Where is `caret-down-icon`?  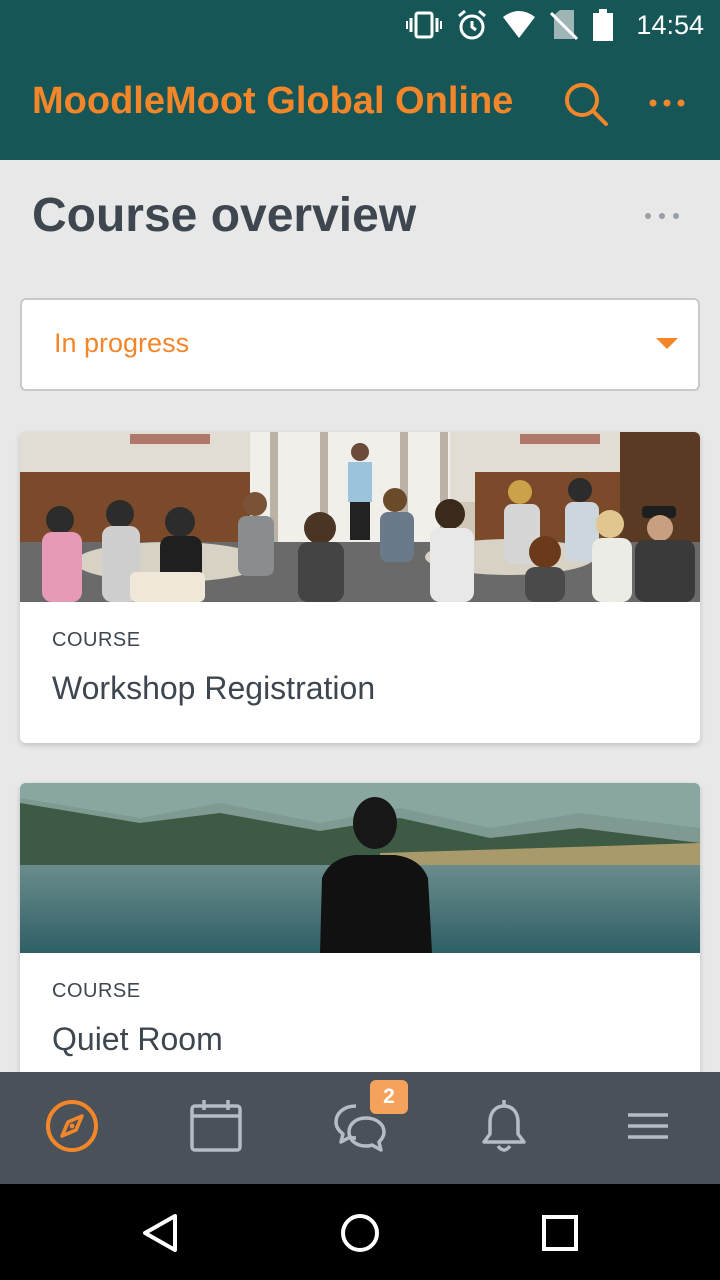 caret-down-icon is located at coordinates (667, 343).